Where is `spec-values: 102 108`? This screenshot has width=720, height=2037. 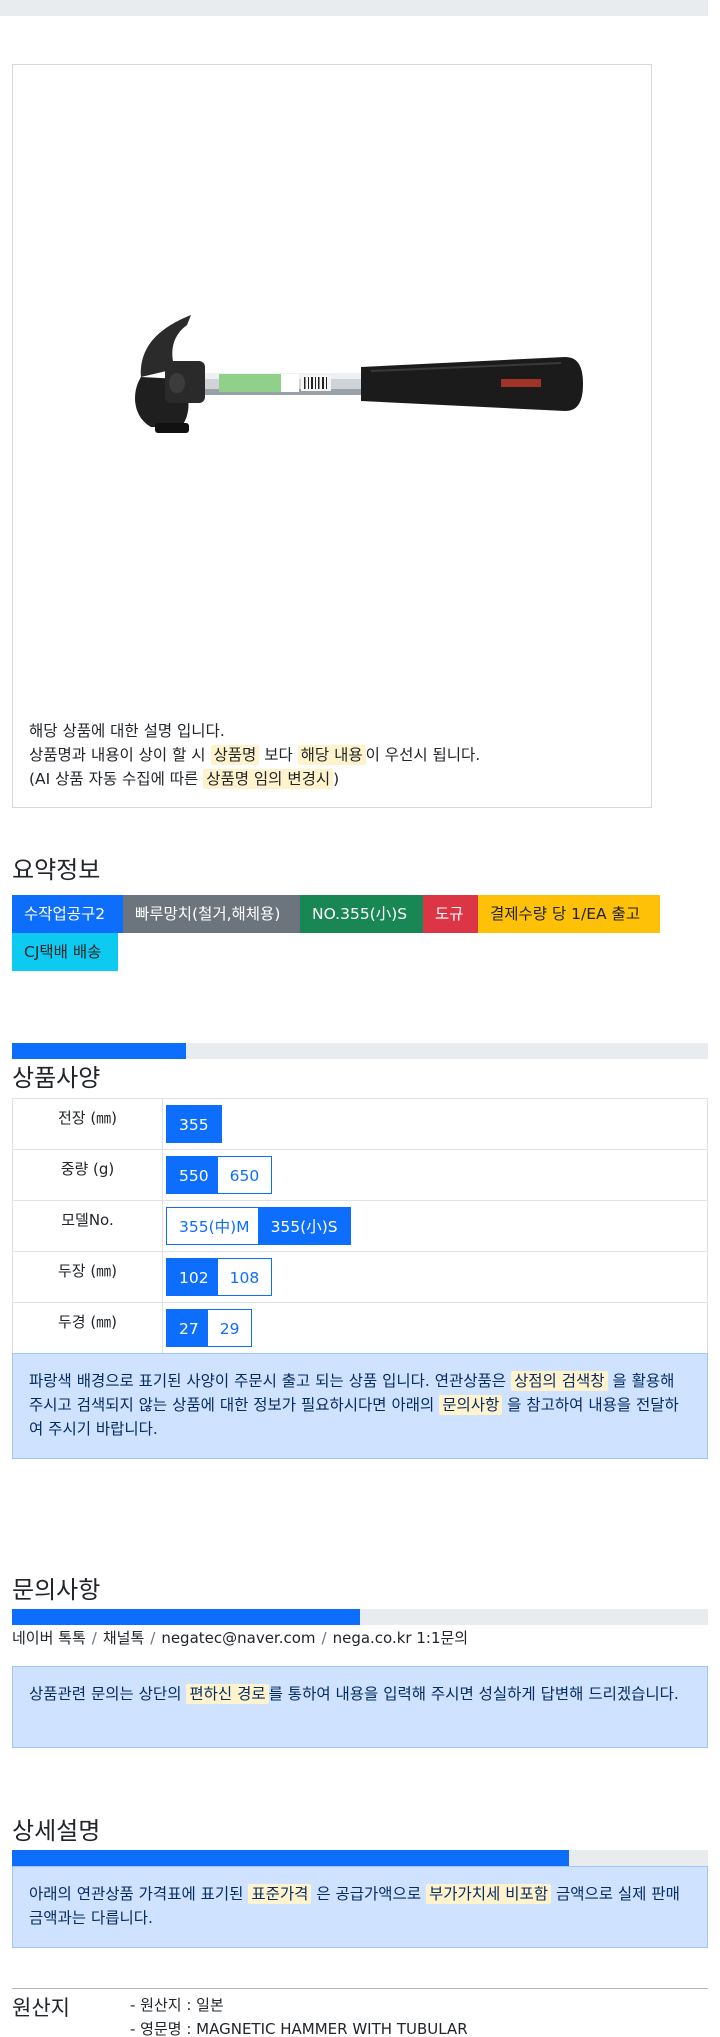
spec-values: 102 108 is located at coordinates (435, 1277).